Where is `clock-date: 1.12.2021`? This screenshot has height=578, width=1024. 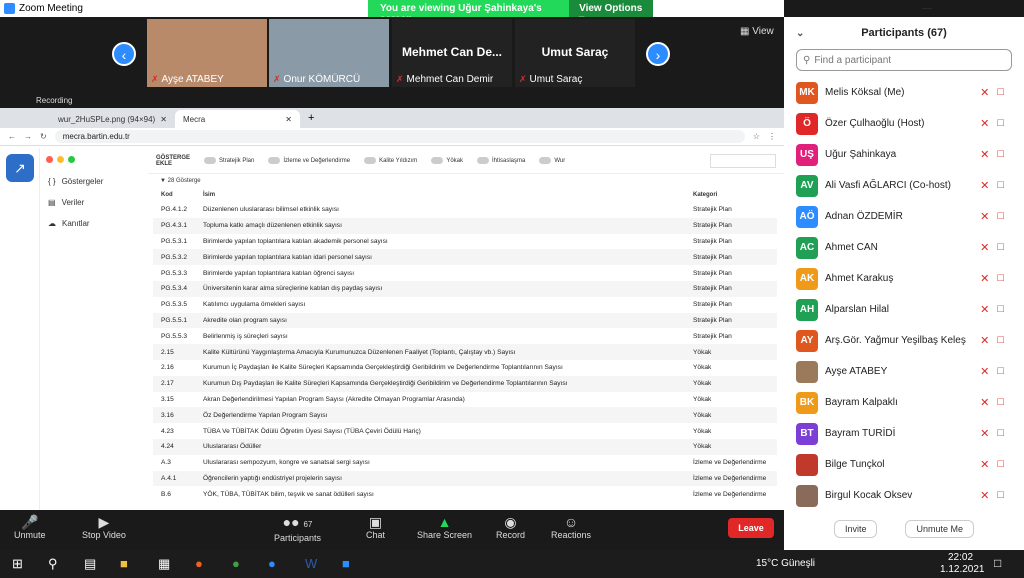 clock-date: 1.12.2021 is located at coordinates (962, 569).